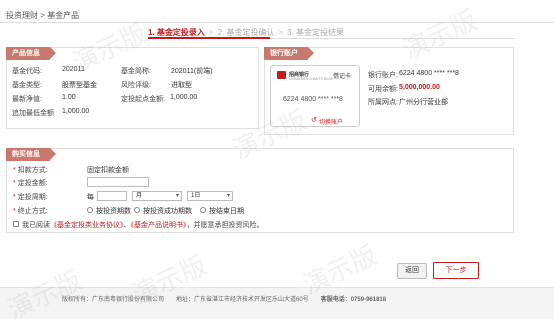  Describe the element at coordinates (136, 71) in the screenshot. I see `fund-abbr-label: 基金简称:` at that location.